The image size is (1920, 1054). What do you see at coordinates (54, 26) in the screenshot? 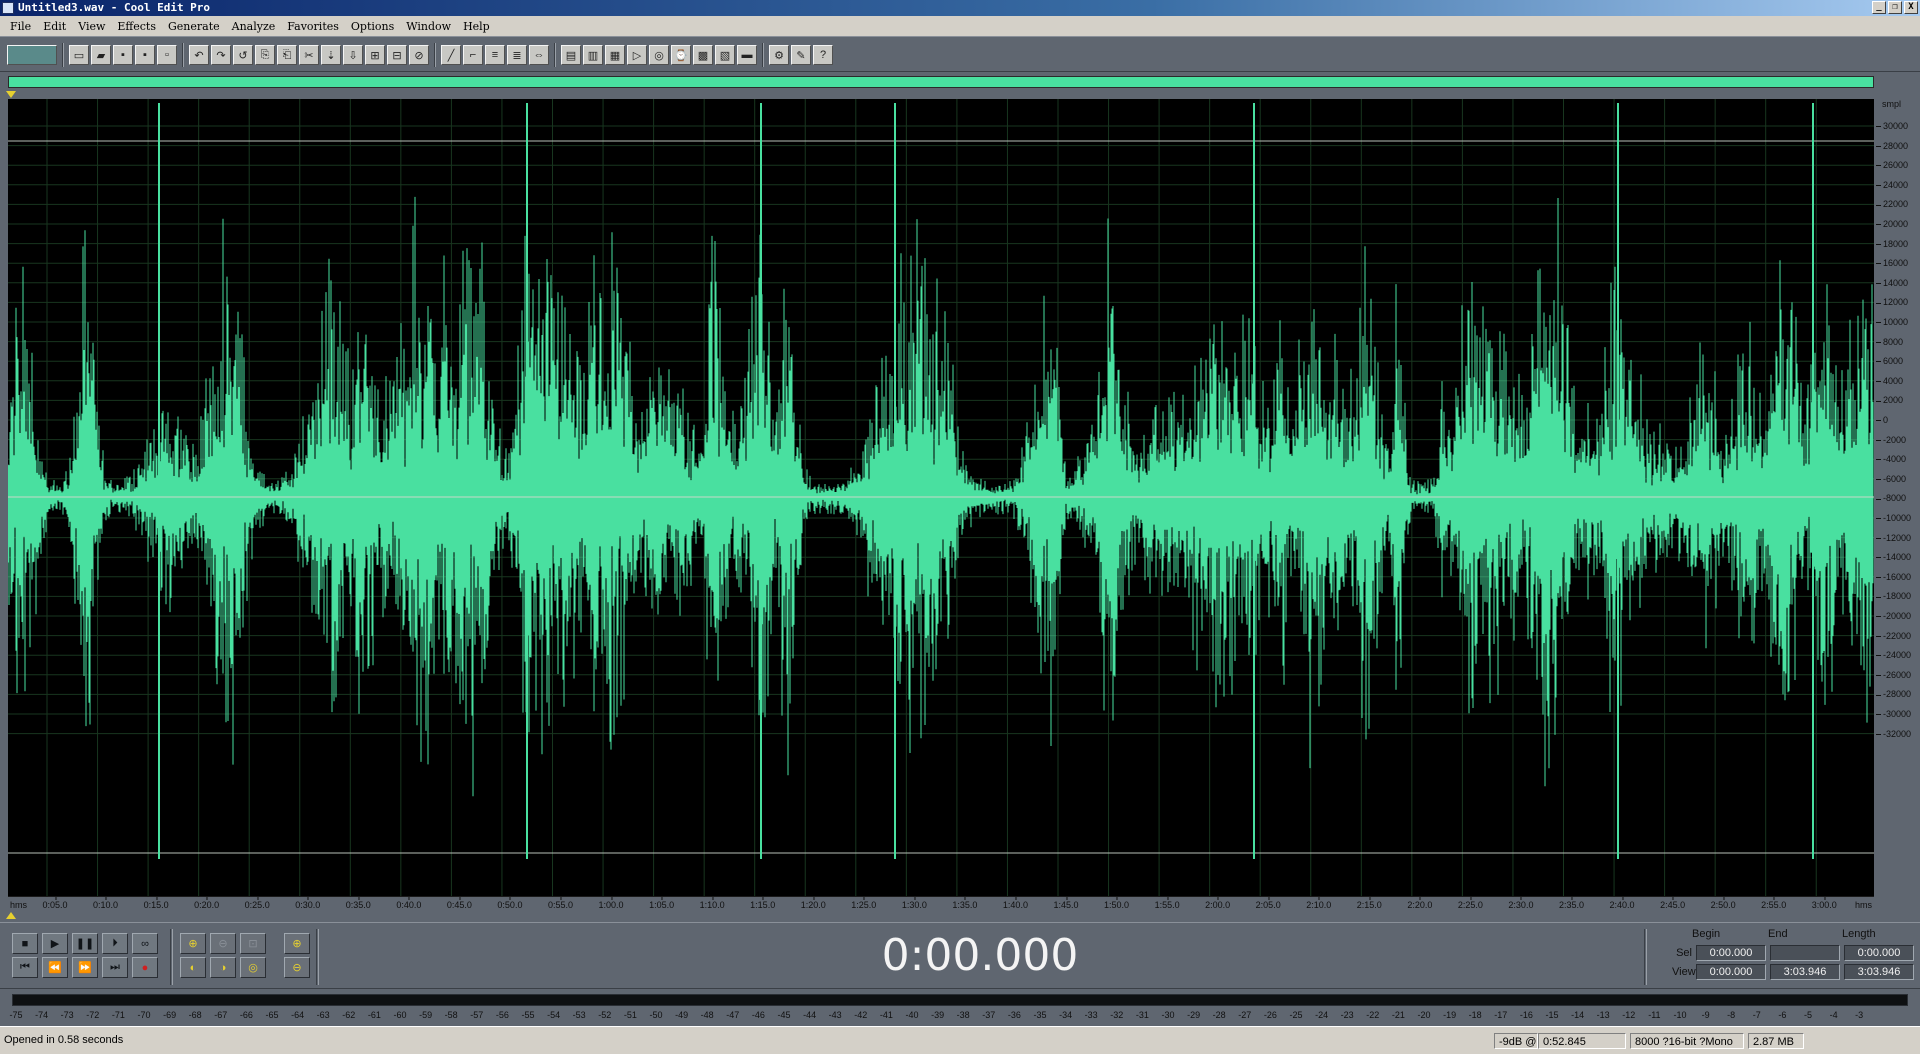
I see `menu-edit: Edit` at bounding box center [54, 26].